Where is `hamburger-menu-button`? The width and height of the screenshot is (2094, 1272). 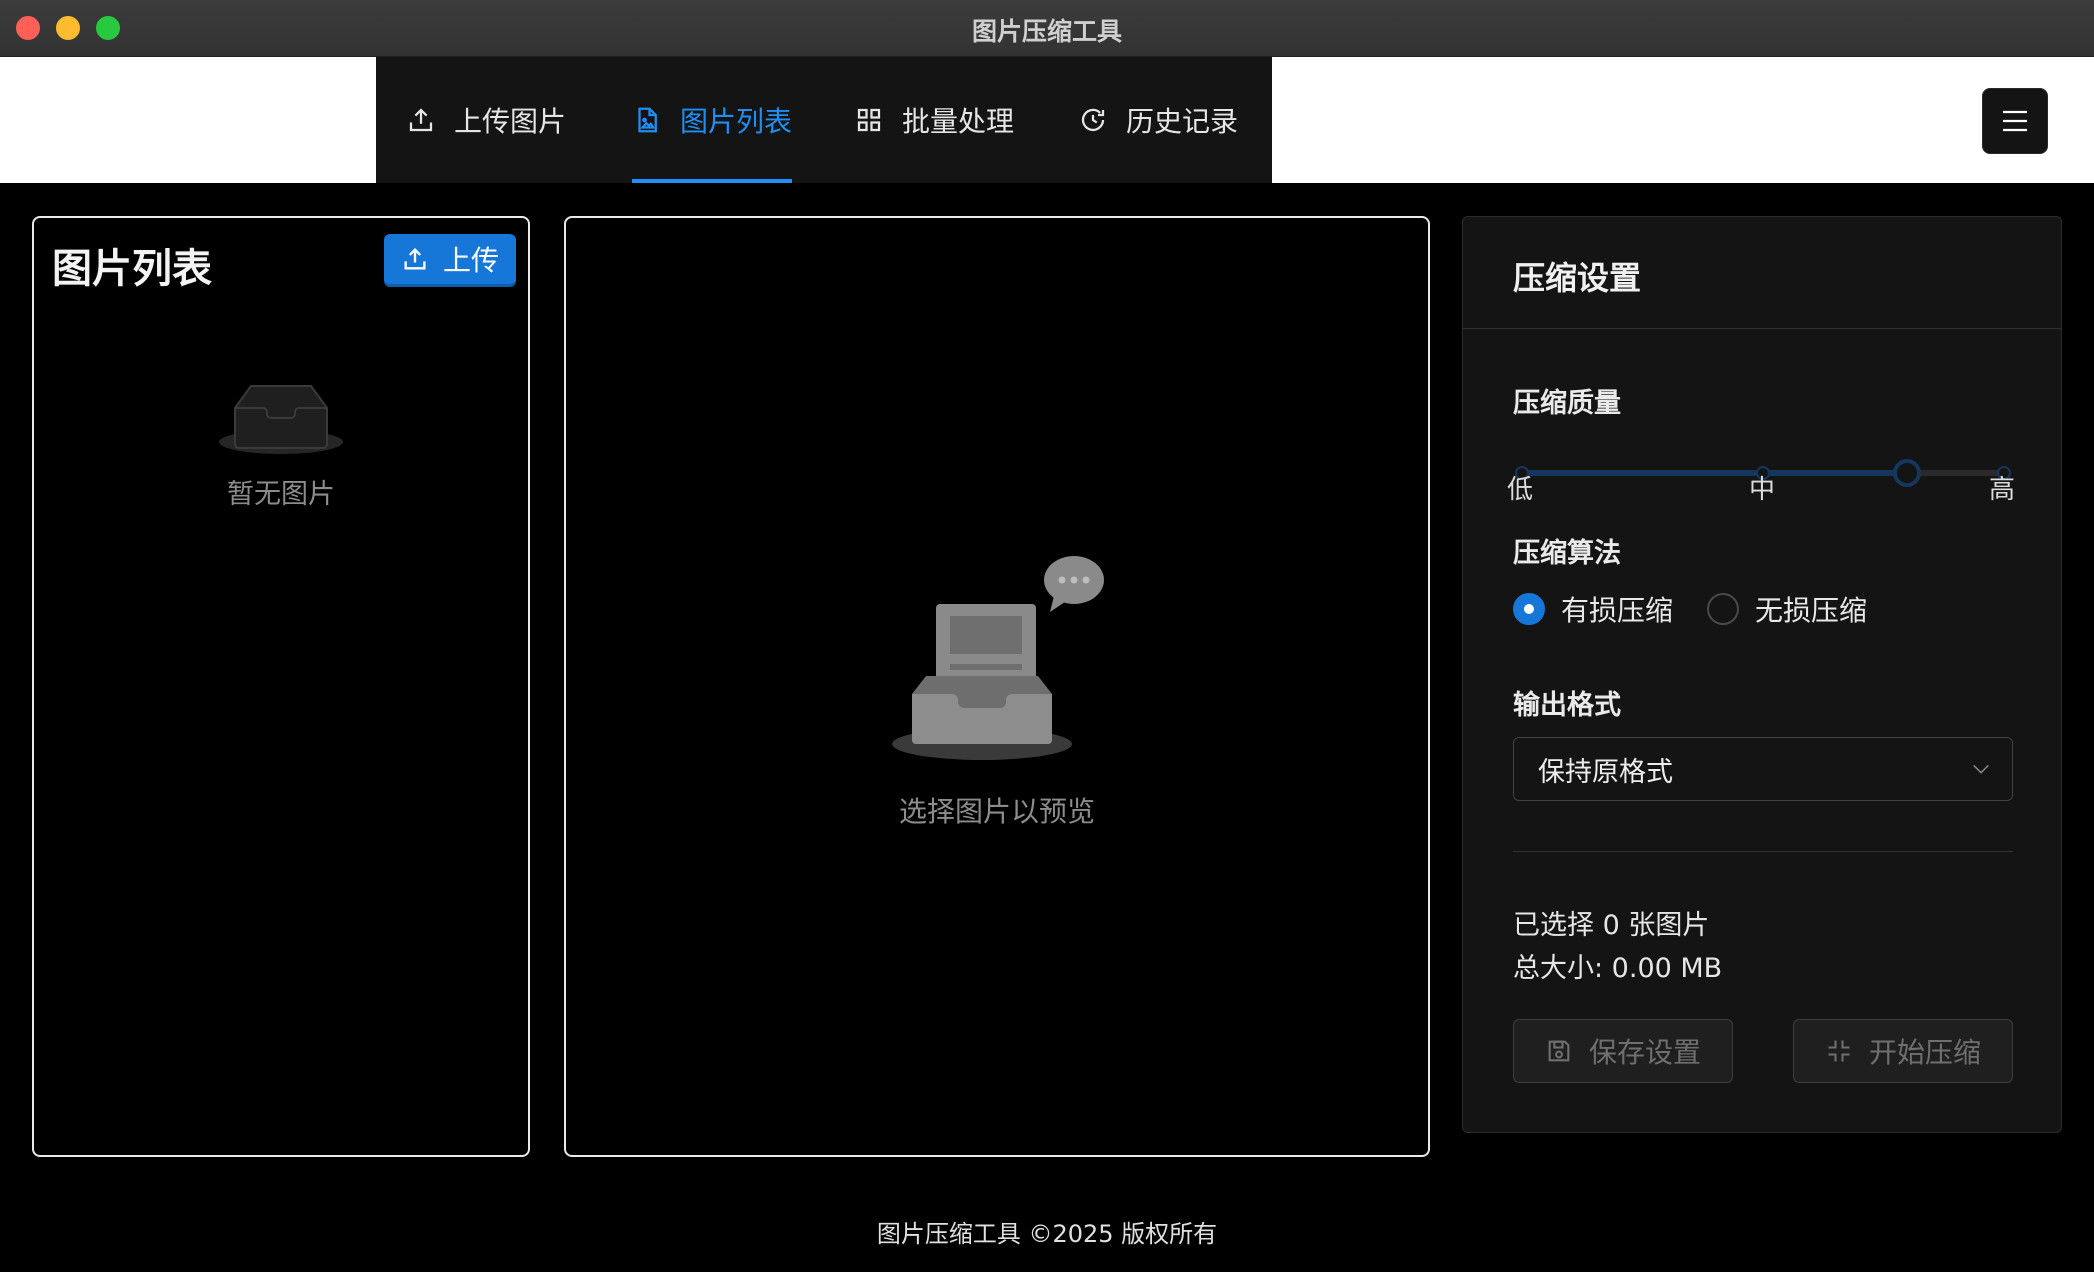
hamburger-menu-button is located at coordinates (2015, 121).